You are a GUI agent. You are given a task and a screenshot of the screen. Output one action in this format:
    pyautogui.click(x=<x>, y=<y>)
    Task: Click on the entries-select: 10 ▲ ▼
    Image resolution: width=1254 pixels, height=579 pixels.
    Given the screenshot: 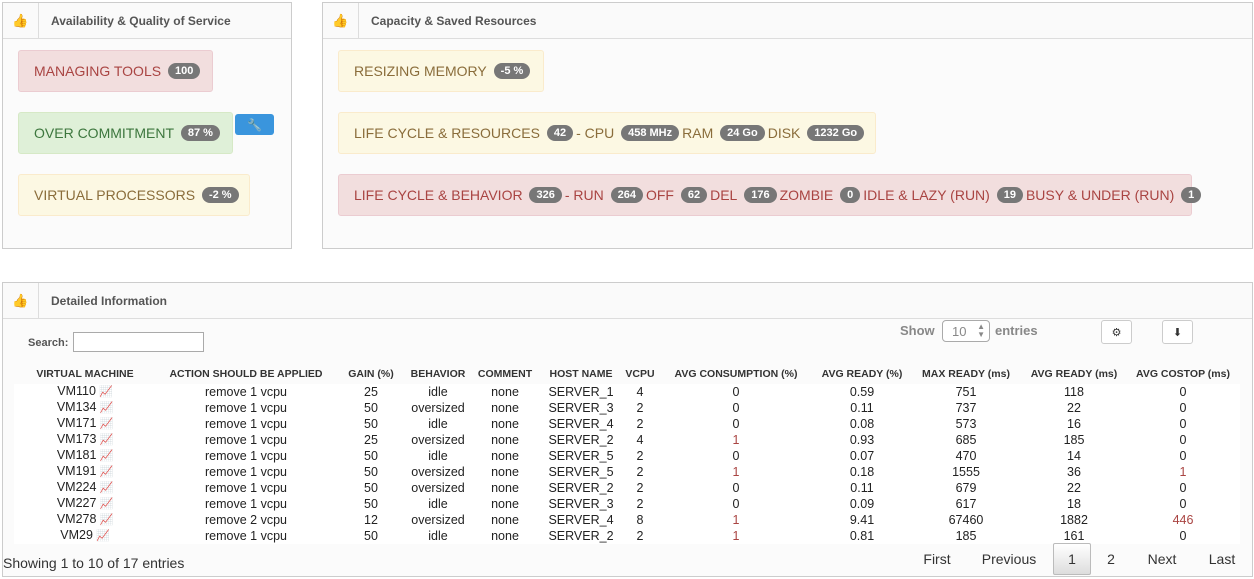 What is the action you would take?
    pyautogui.click(x=966, y=331)
    